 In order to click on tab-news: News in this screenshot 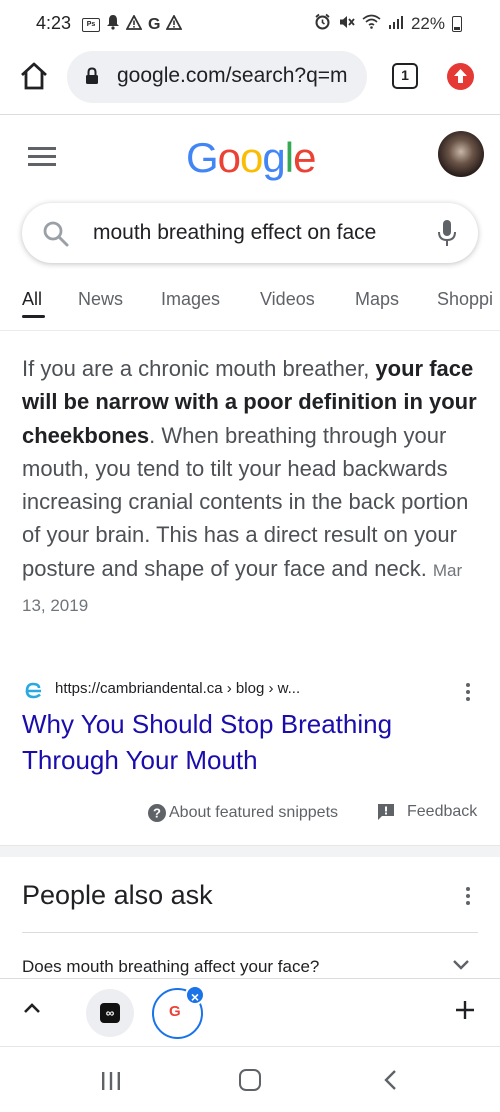, I will do `click(100, 299)`.